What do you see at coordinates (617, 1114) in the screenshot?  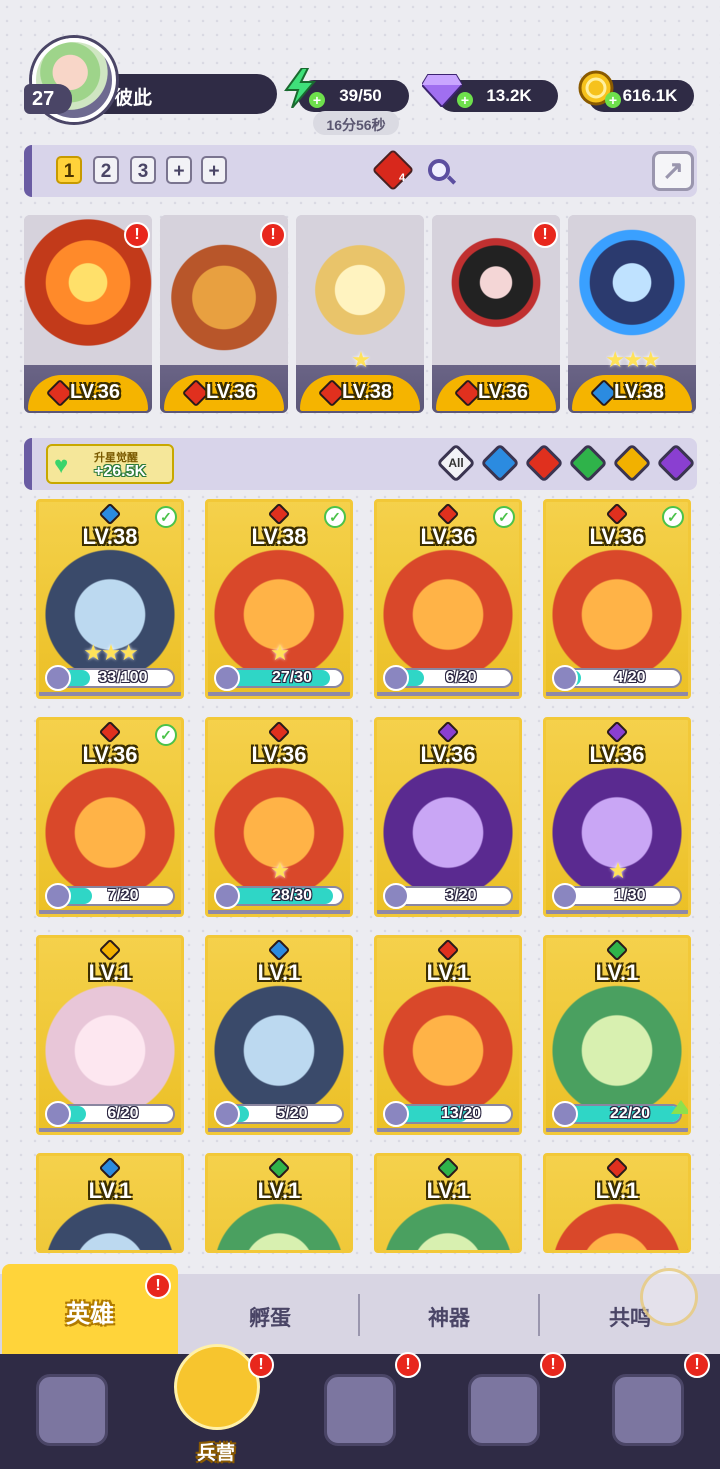 I see `shard-progress-bar: 22/20` at bounding box center [617, 1114].